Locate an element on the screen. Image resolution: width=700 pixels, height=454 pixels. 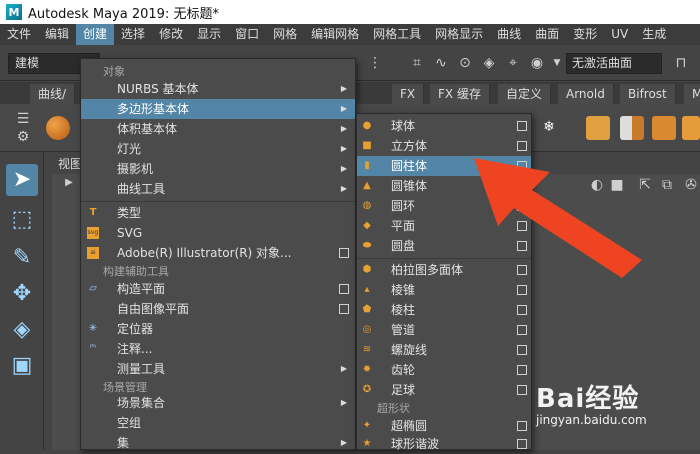
extrude-icon is located at coordinates (691, 128).